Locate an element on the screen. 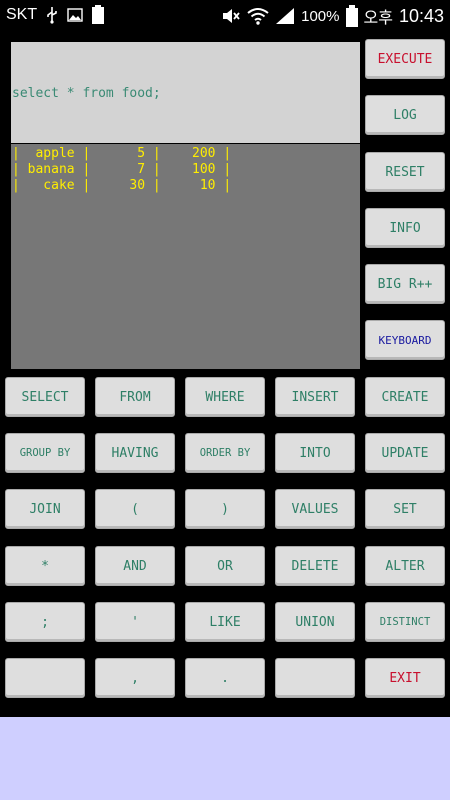  key-where: WHERE is located at coordinates (225, 397).